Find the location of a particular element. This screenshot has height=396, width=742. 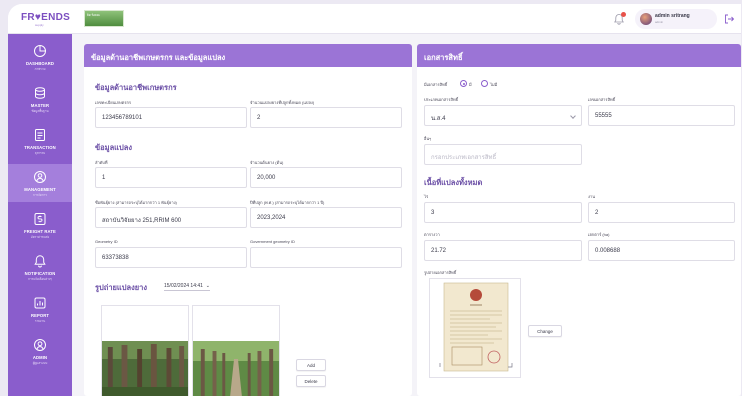

sidebar-item-freight-rate: FREIGHT RATE อัตราค่าขนส่ง is located at coordinates (40, 225).